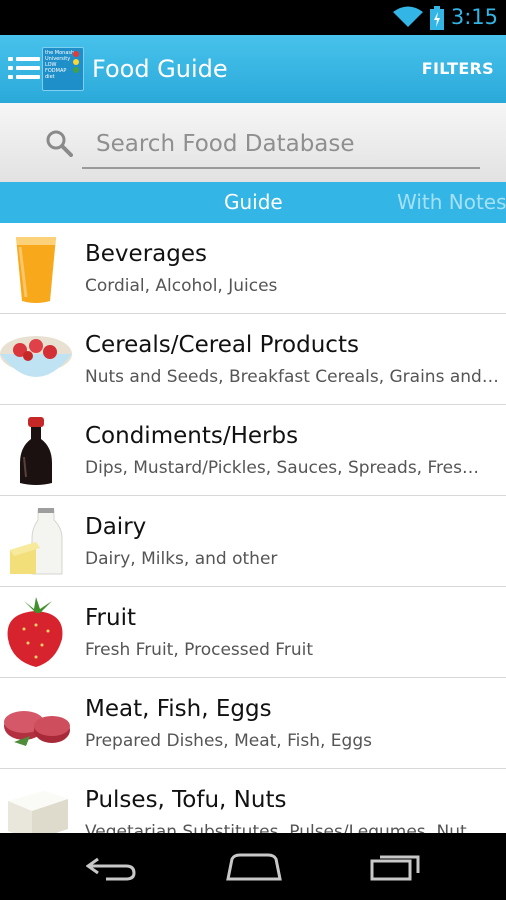 The height and width of the screenshot is (900, 506). What do you see at coordinates (458, 68) in the screenshot?
I see `filters-button: FILTERS` at bounding box center [458, 68].